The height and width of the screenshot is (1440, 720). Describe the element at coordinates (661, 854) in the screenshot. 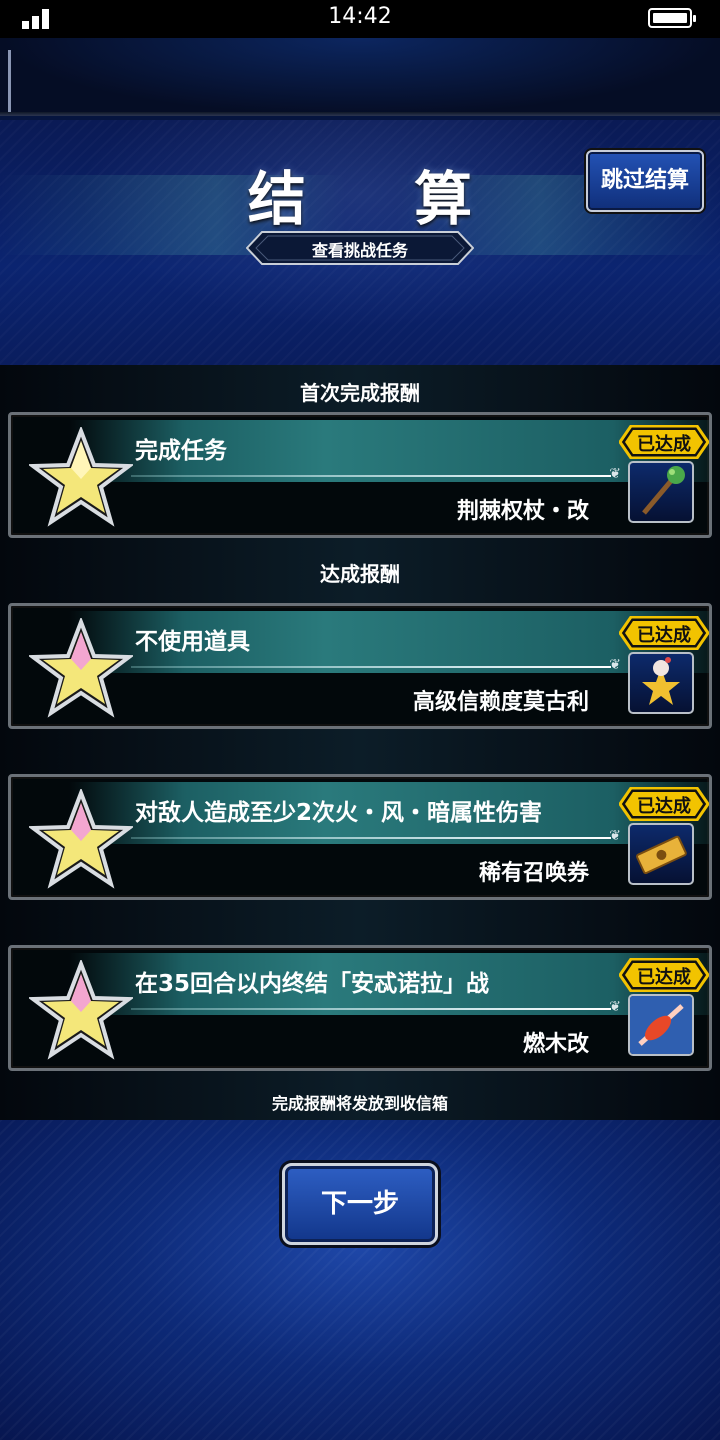

I see `summon-ticket-icon` at that location.